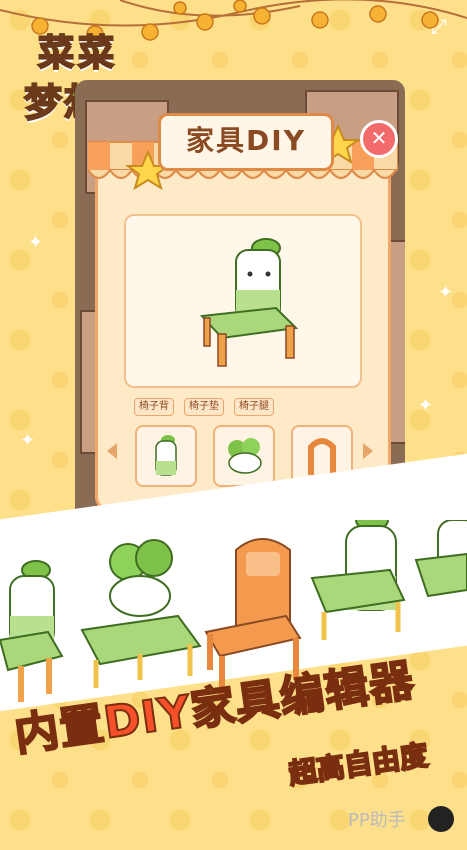 The image size is (467, 850). What do you see at coordinates (368, 451) in the screenshot?
I see `next-arrow-icon` at bounding box center [368, 451].